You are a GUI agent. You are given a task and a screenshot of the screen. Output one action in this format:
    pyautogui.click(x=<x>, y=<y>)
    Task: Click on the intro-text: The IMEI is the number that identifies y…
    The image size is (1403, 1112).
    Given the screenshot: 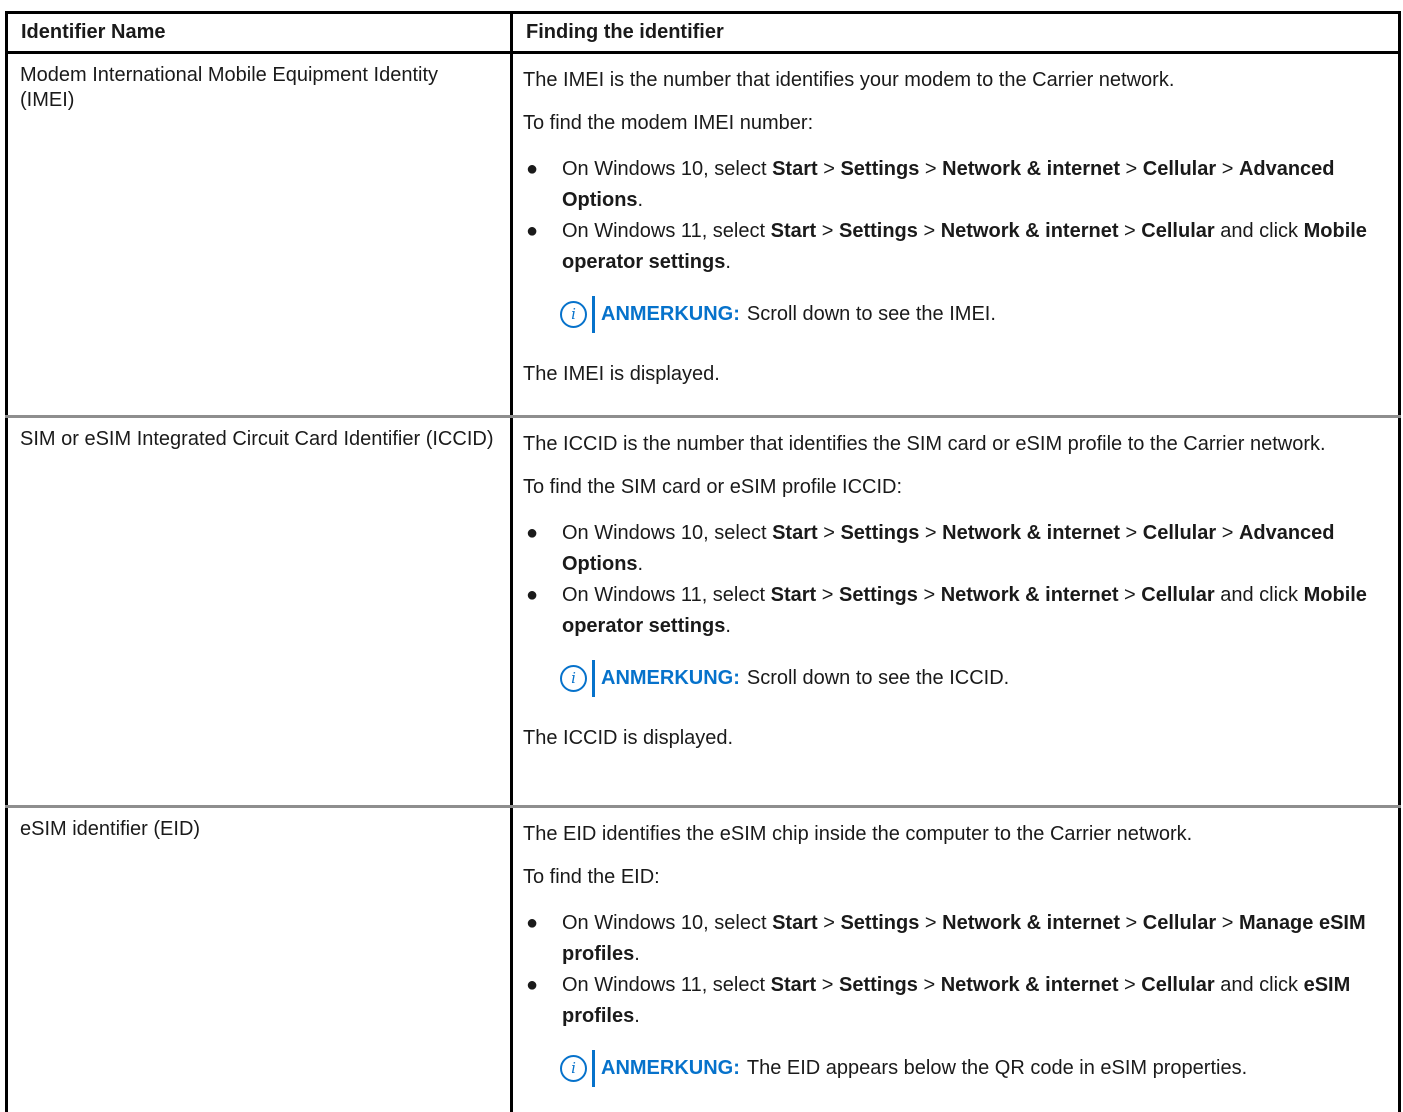 What is the action you would take?
    pyautogui.click(x=849, y=80)
    